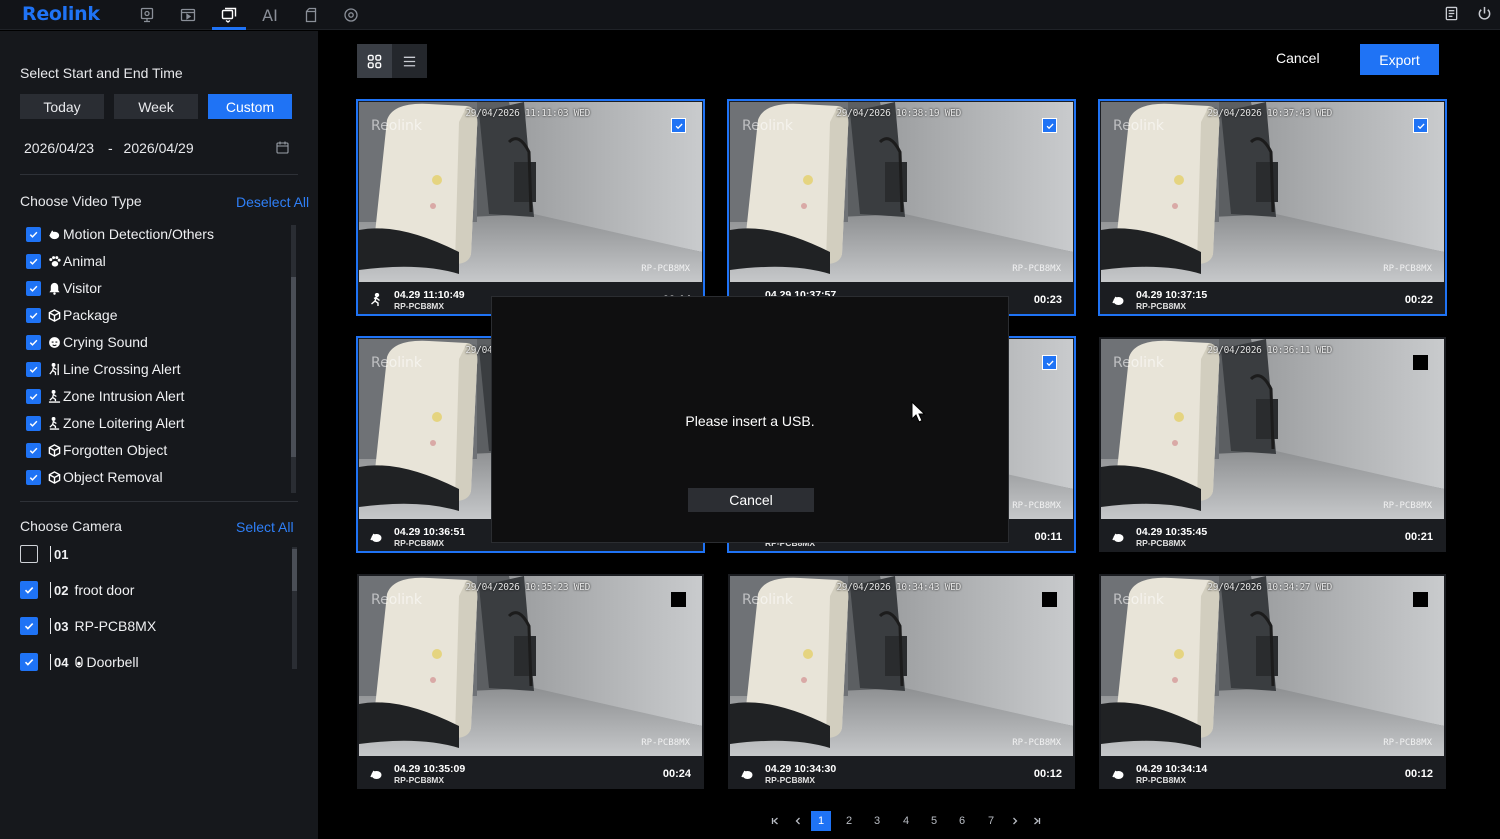 The width and height of the screenshot is (1500, 839). Describe the element at coordinates (877, 821) in the screenshot. I see `page-3: 3` at that location.